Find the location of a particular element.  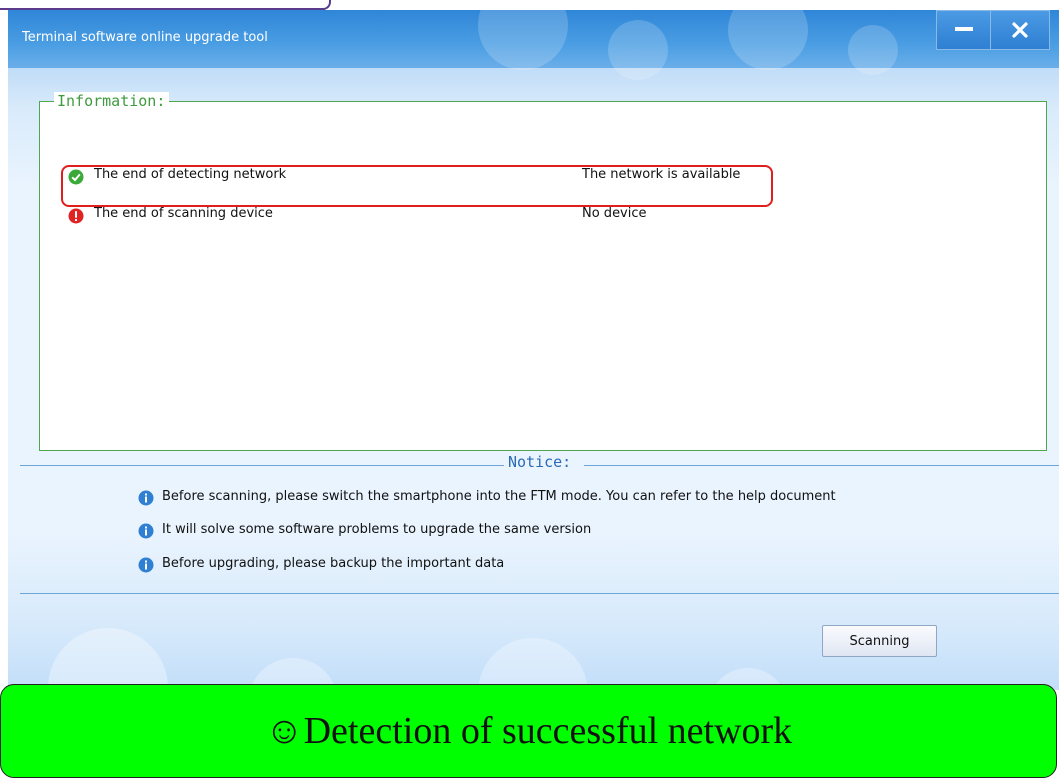

notice-legend: Notice: is located at coordinates (540, 462).